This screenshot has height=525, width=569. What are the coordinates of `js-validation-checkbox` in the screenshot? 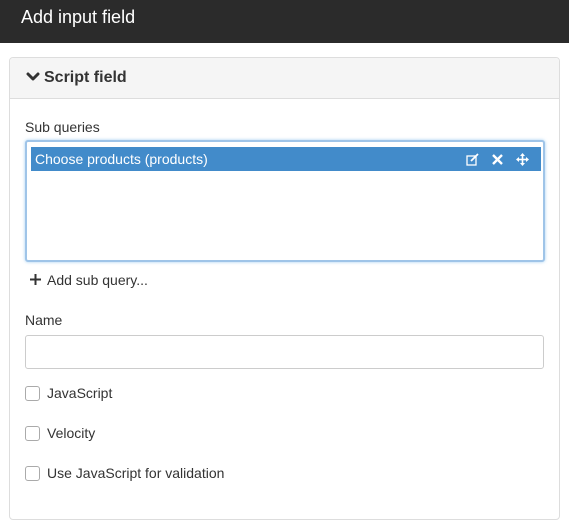 It's located at (32, 473).